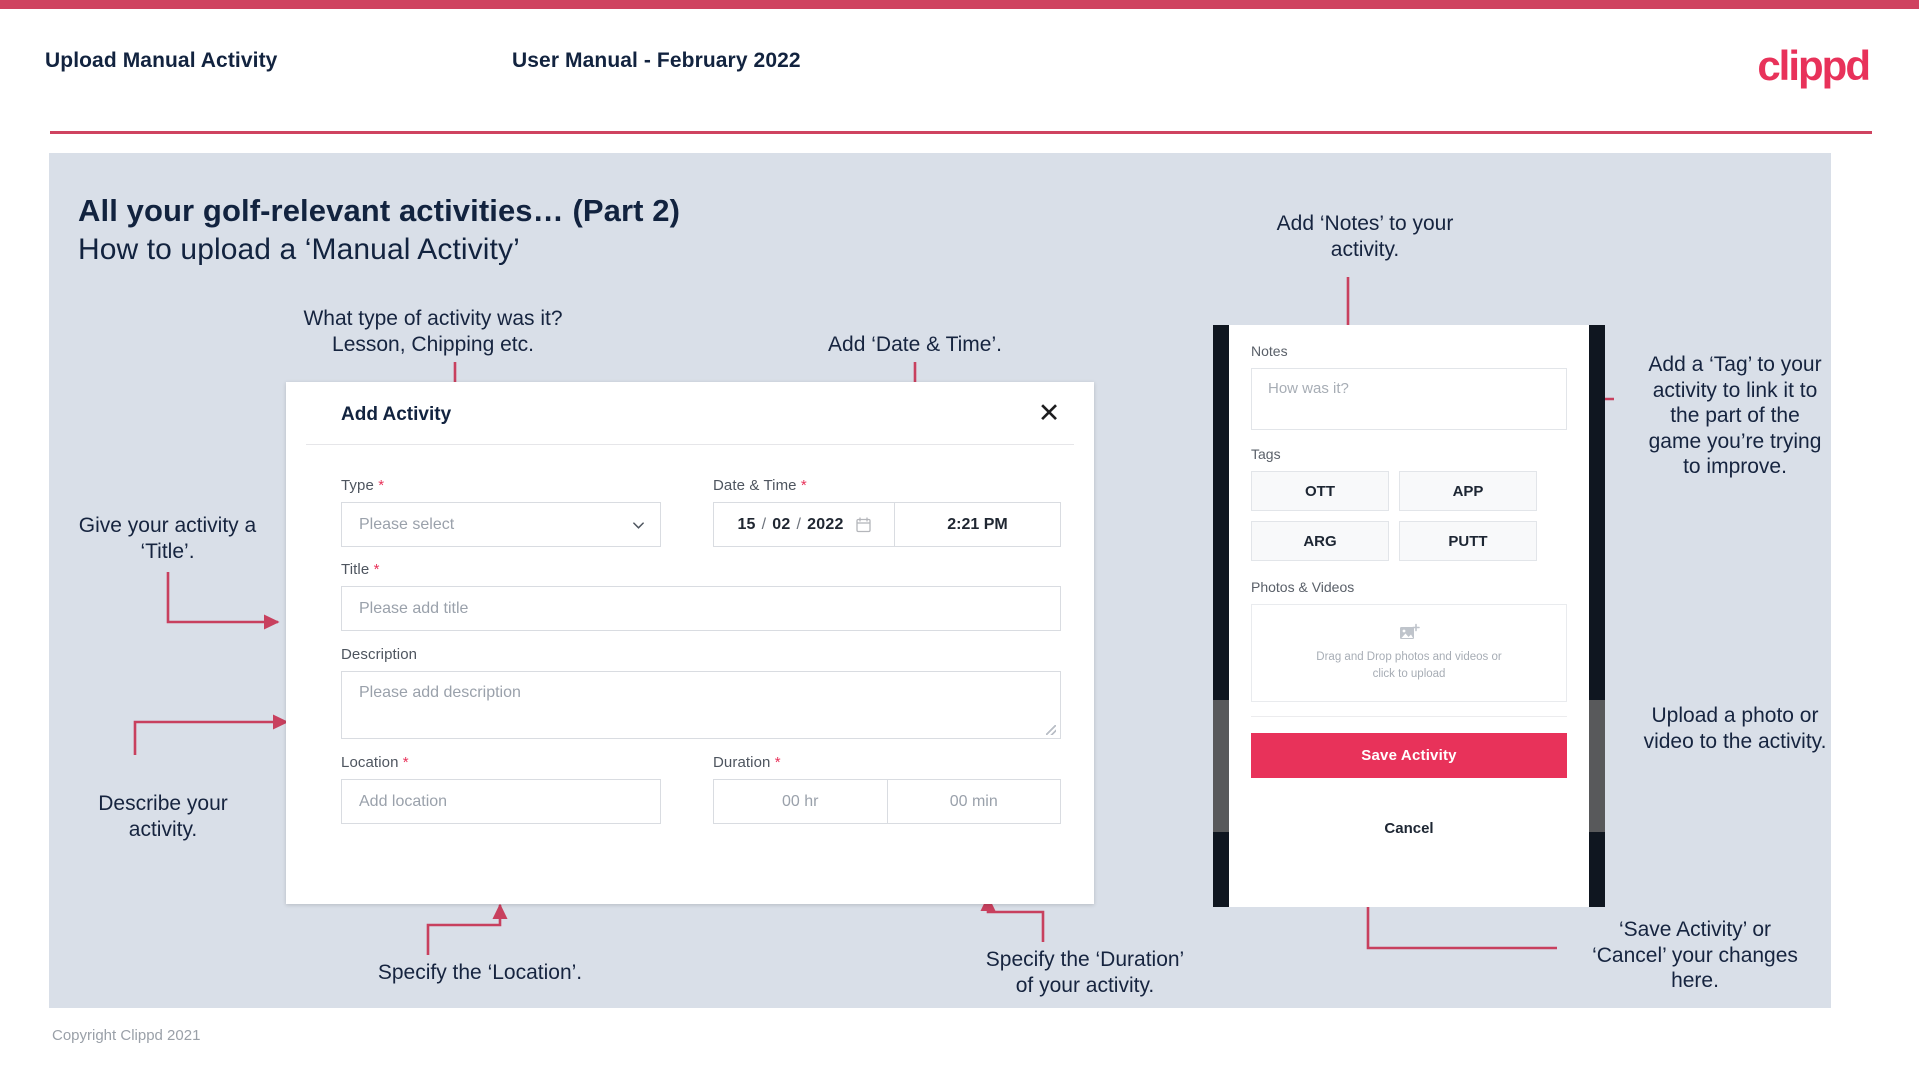 Image resolution: width=1919 pixels, height=1079 pixels. What do you see at coordinates (363, 485) in the screenshot?
I see `type-label: Type *` at bounding box center [363, 485].